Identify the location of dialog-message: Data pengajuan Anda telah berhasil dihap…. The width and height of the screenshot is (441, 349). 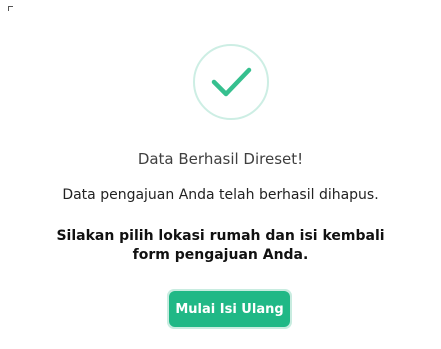
(220, 195).